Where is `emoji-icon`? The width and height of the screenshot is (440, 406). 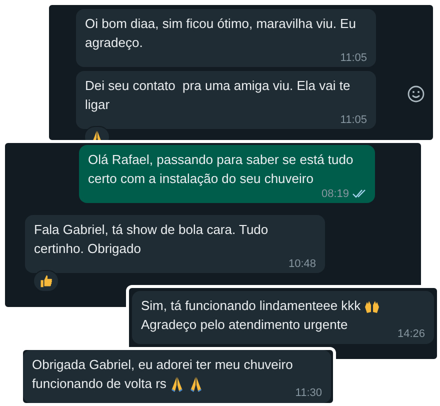 emoji-icon is located at coordinates (416, 94).